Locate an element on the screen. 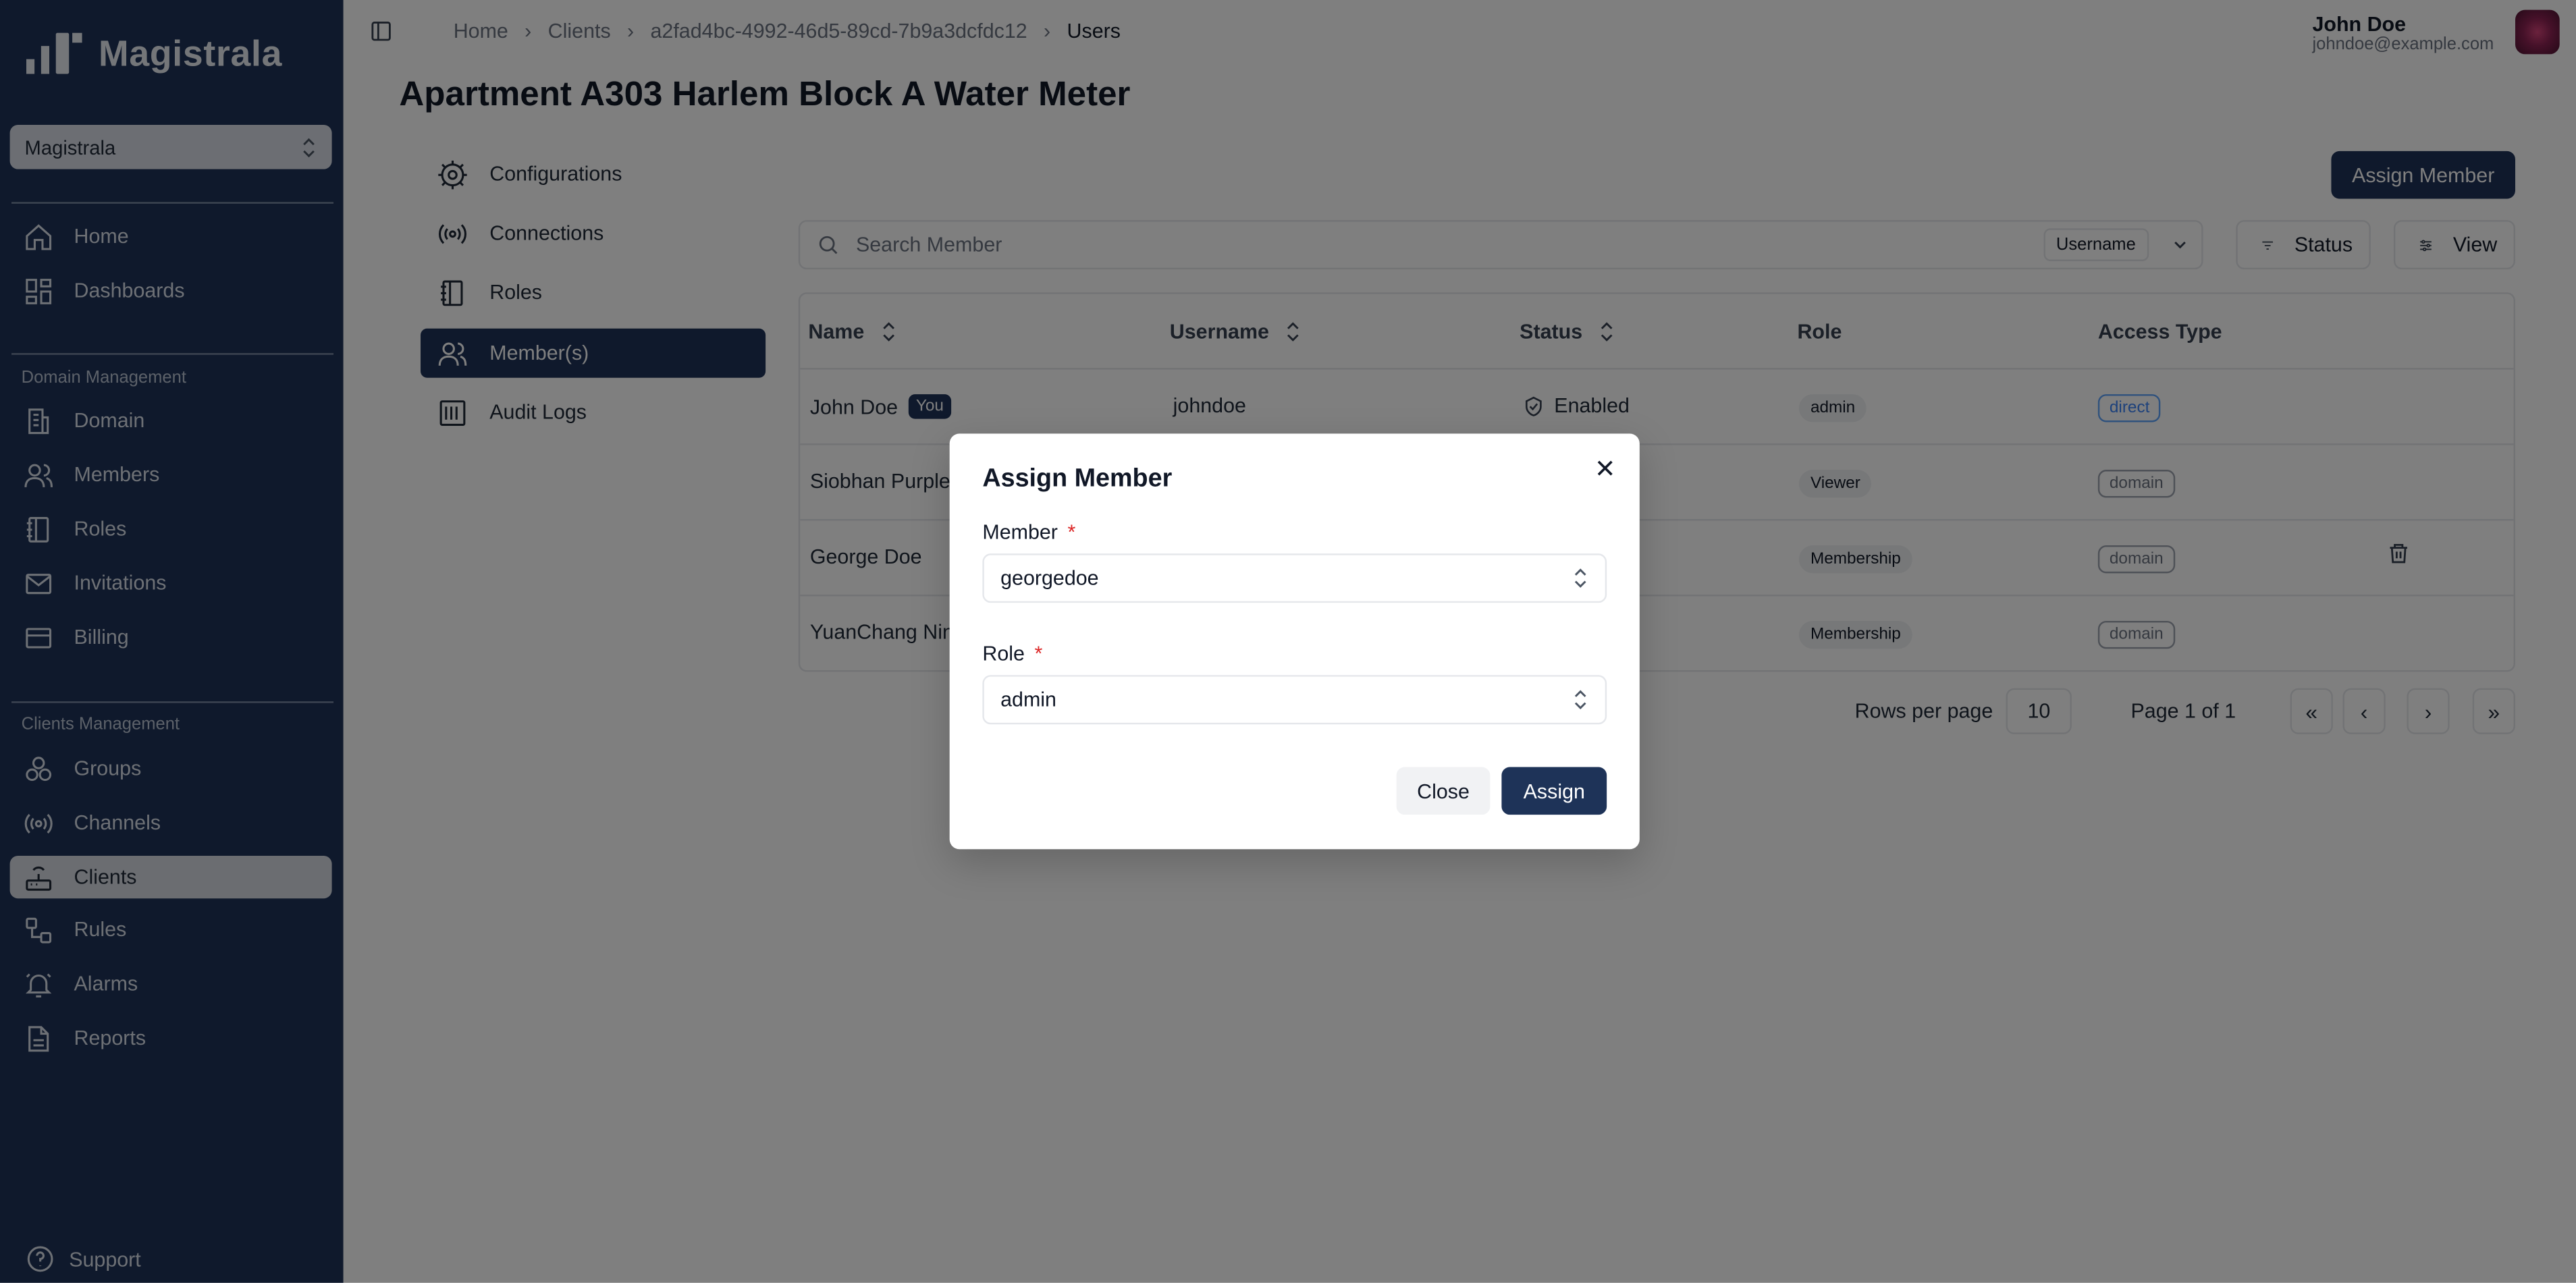 Image resolution: width=2576 pixels, height=1283 pixels. close-icon is located at coordinates (1605, 468).